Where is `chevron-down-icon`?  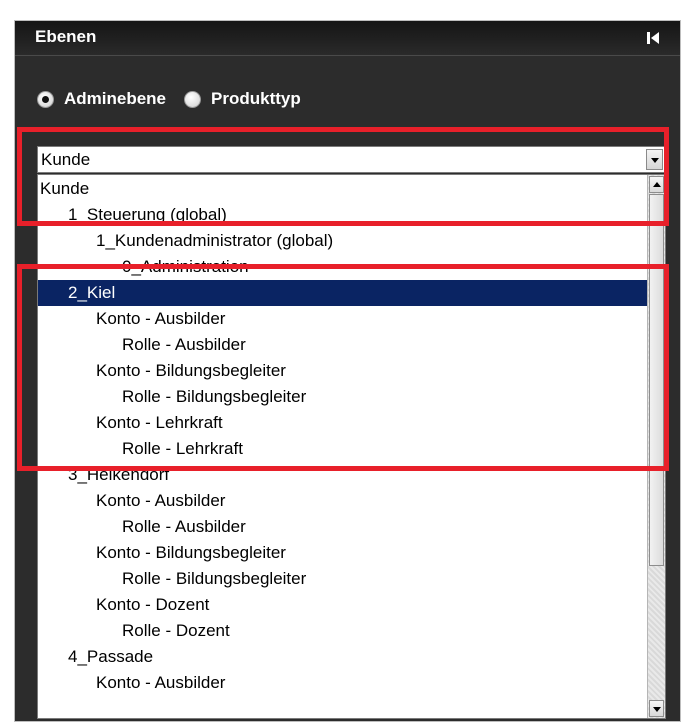
chevron-down-icon is located at coordinates (654, 159).